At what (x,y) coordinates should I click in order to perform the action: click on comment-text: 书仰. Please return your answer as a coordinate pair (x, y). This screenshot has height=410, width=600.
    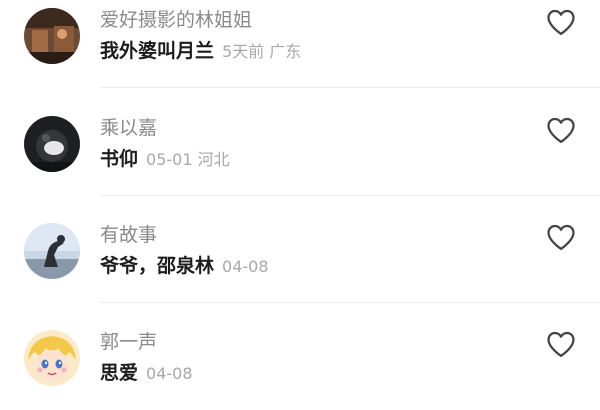
    Looking at the image, I should click on (119, 159).